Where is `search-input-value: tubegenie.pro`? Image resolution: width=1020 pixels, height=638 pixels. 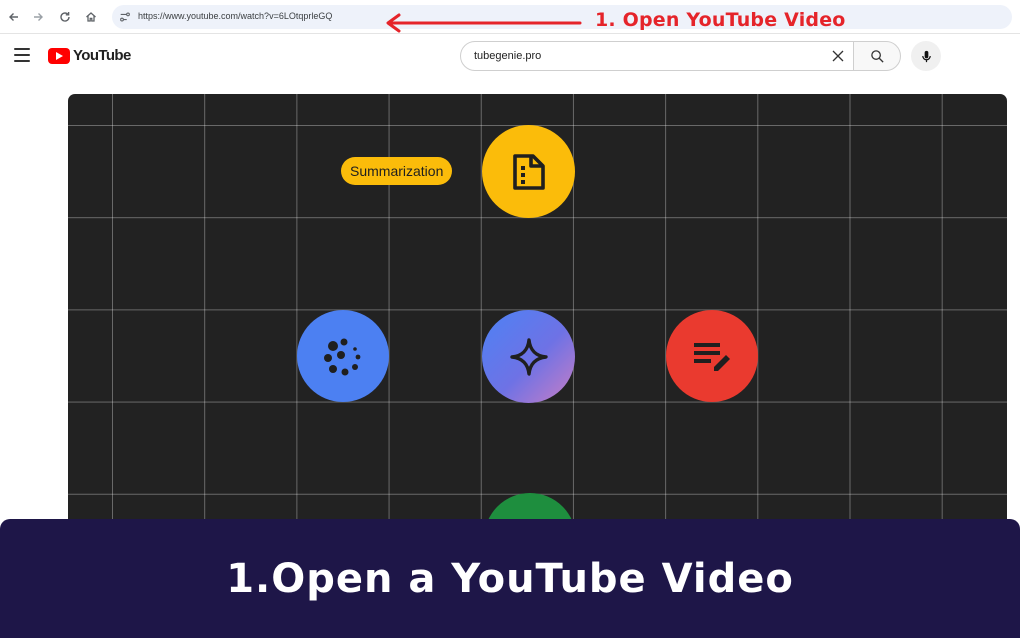
search-input-value: tubegenie.pro is located at coordinates (508, 56).